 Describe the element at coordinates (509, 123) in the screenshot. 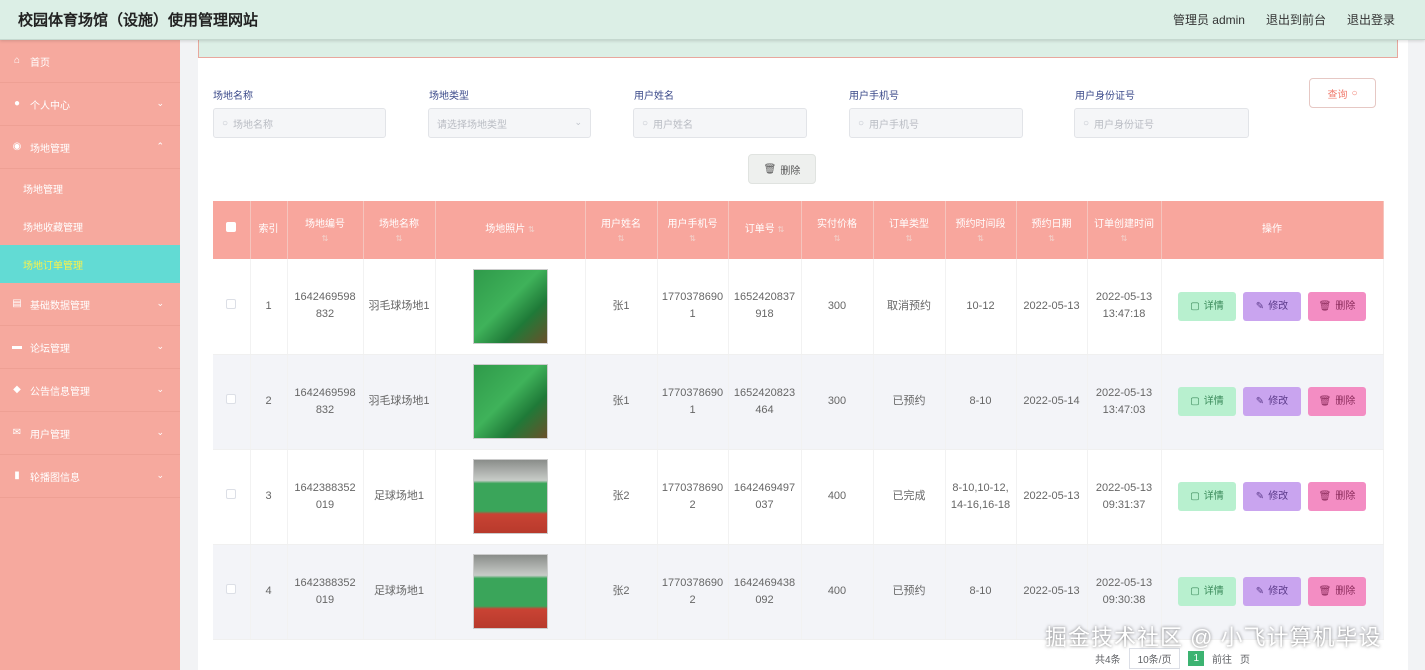

I see `venue-type-select: 请选择场地类型 ⌄` at that location.